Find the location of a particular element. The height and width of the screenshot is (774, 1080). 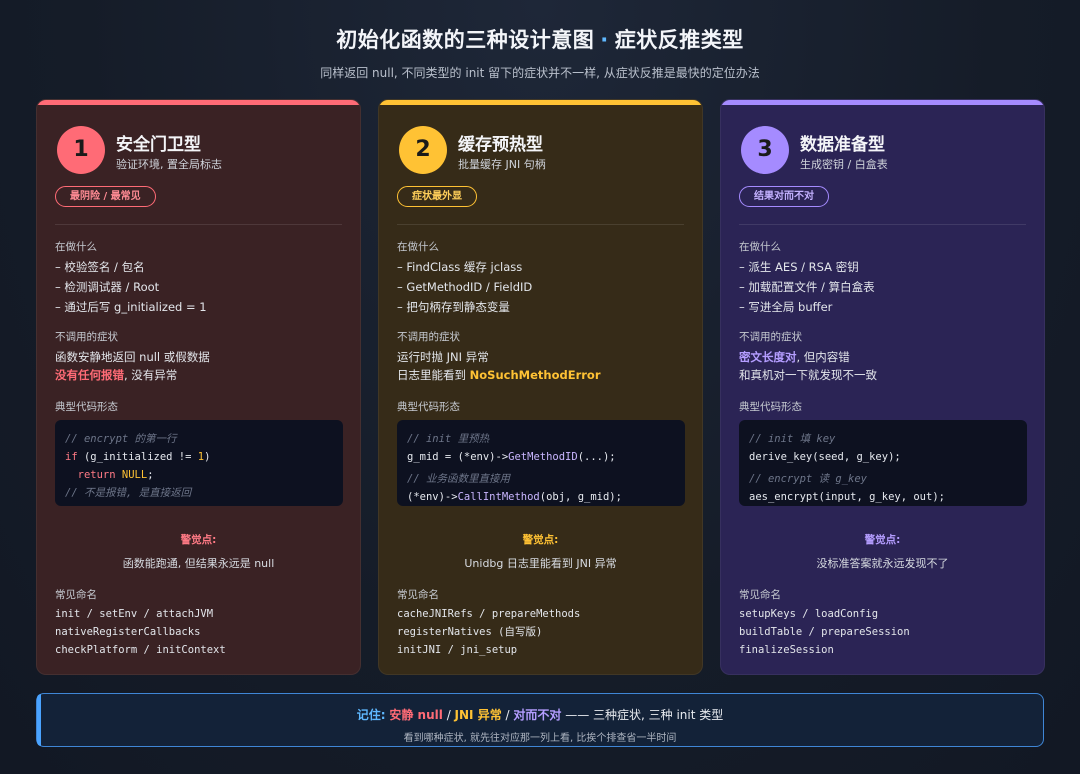

card-tag: 结果对而不对 is located at coordinates (784, 196).